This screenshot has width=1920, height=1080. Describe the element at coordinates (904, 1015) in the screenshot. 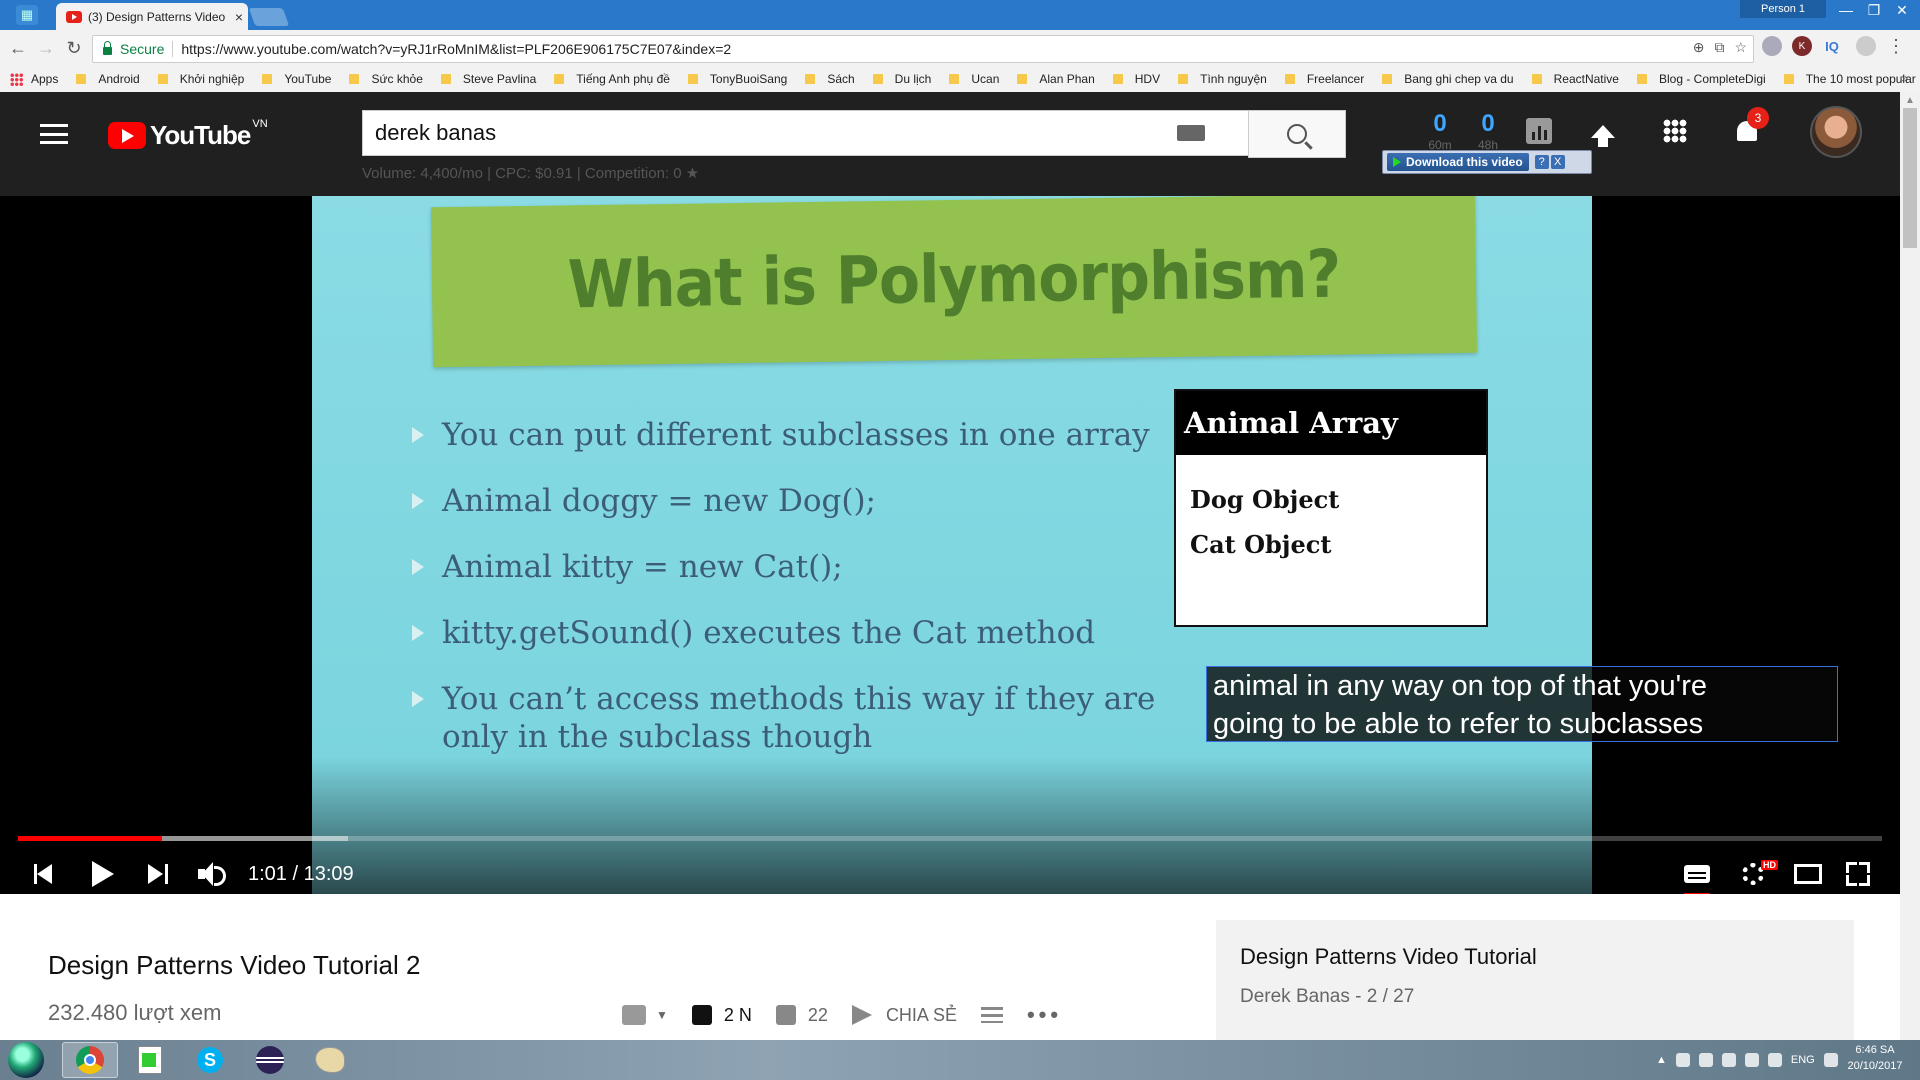

I see `share-button: CHIA SẺ` at that location.